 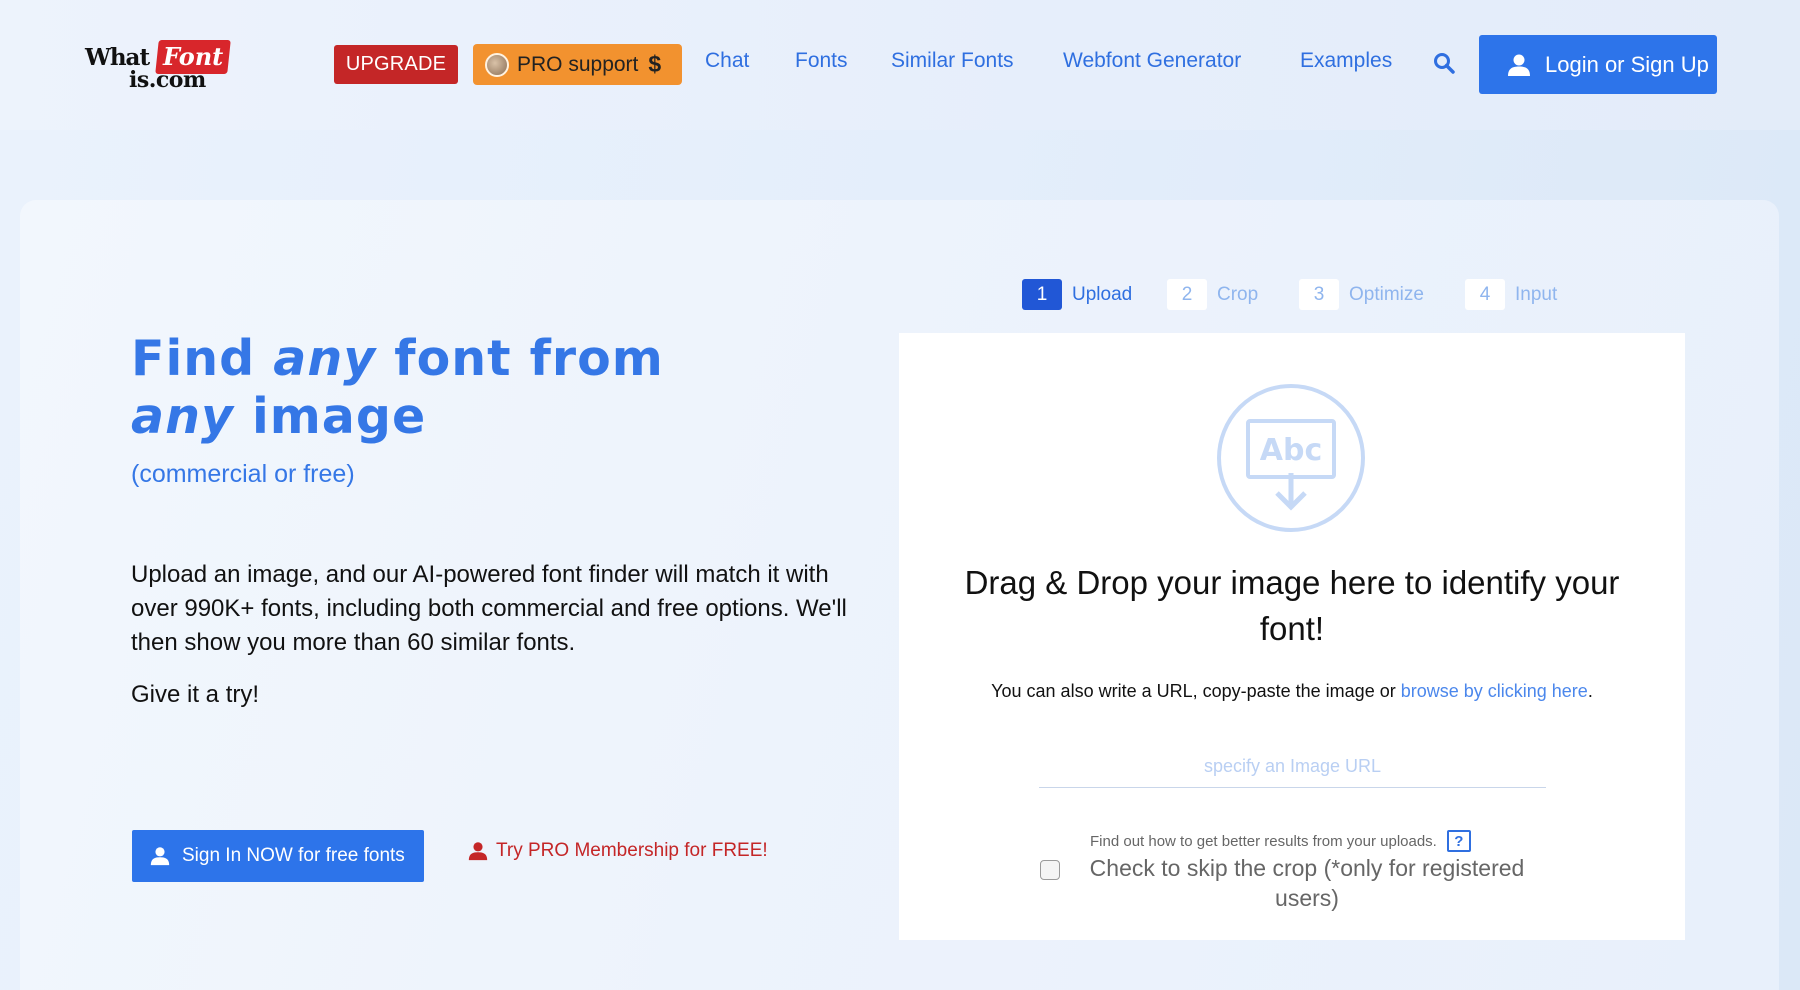 What do you see at coordinates (1458, 841) in the screenshot?
I see `help-icon: ?` at bounding box center [1458, 841].